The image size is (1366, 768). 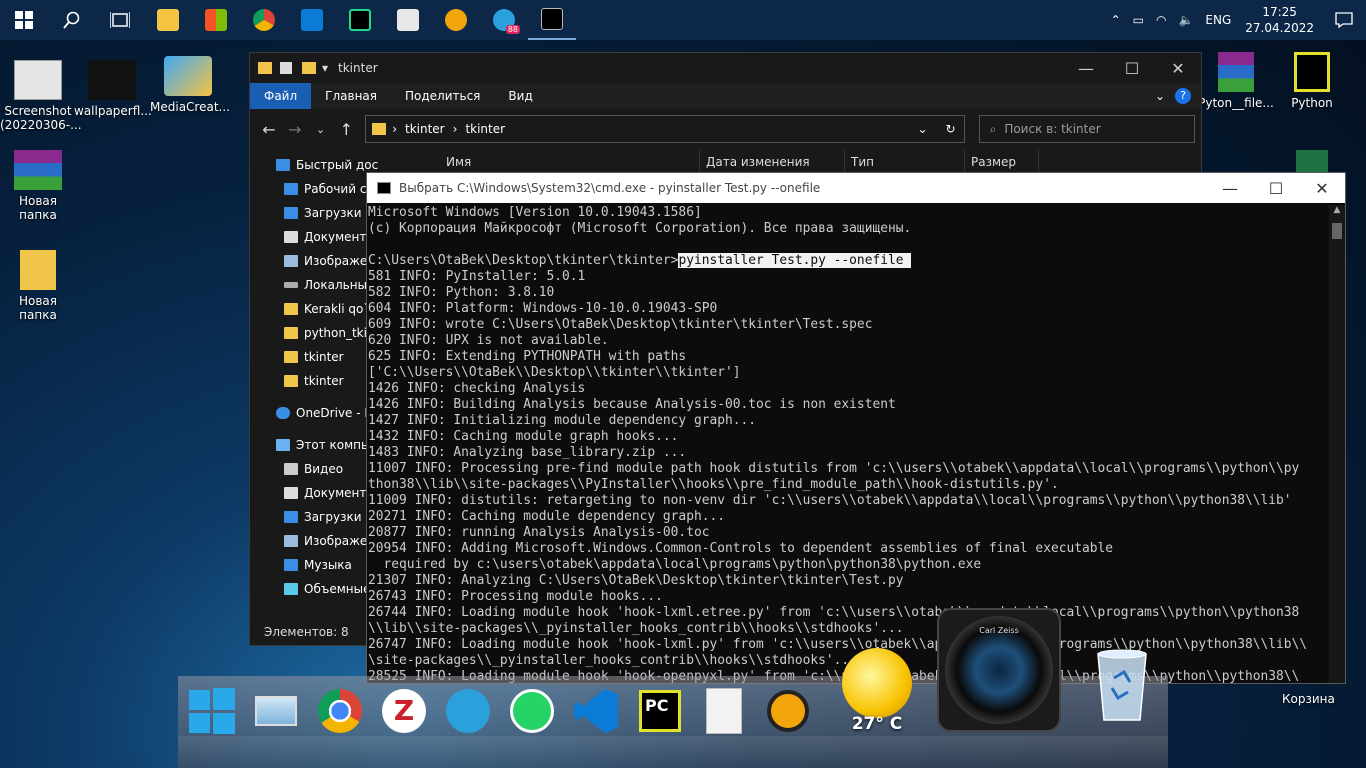 I want to click on python-file-icon, so click(x=724, y=711).